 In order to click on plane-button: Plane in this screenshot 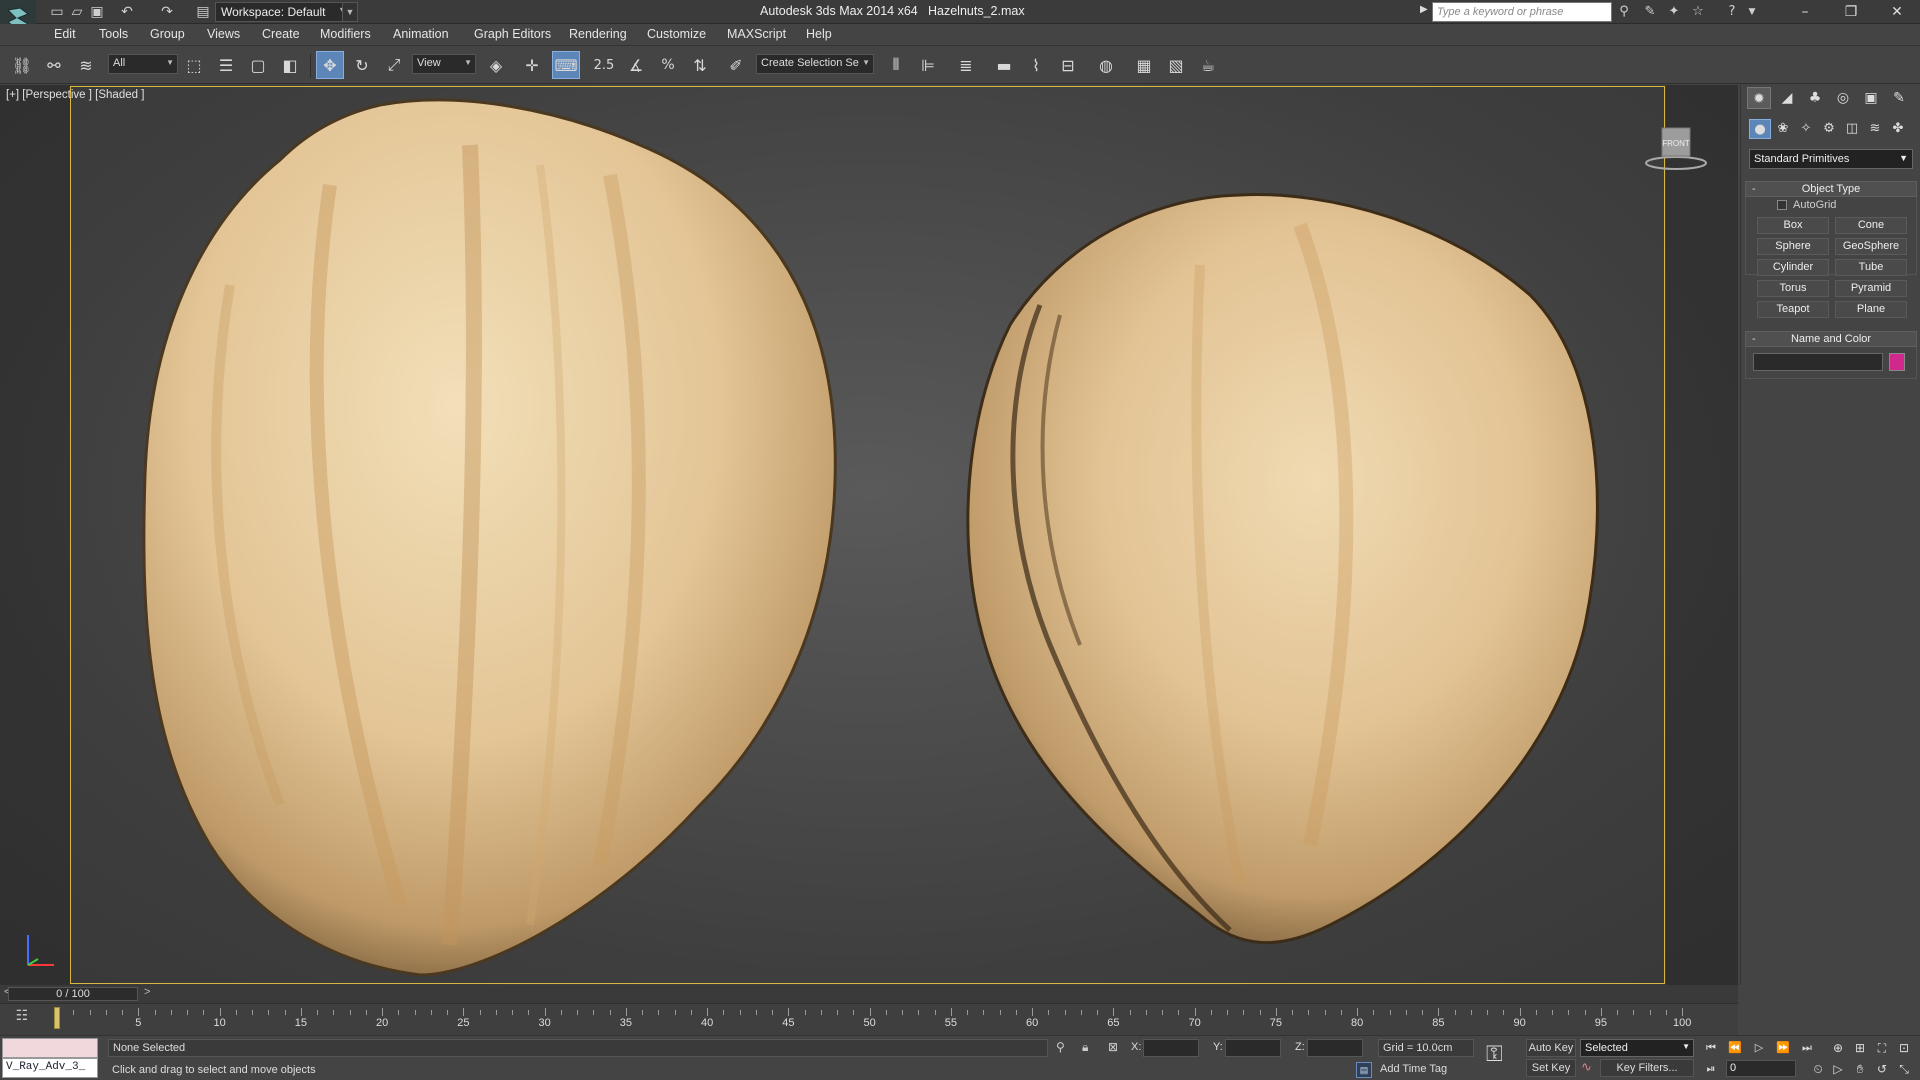, I will do `click(1871, 309)`.